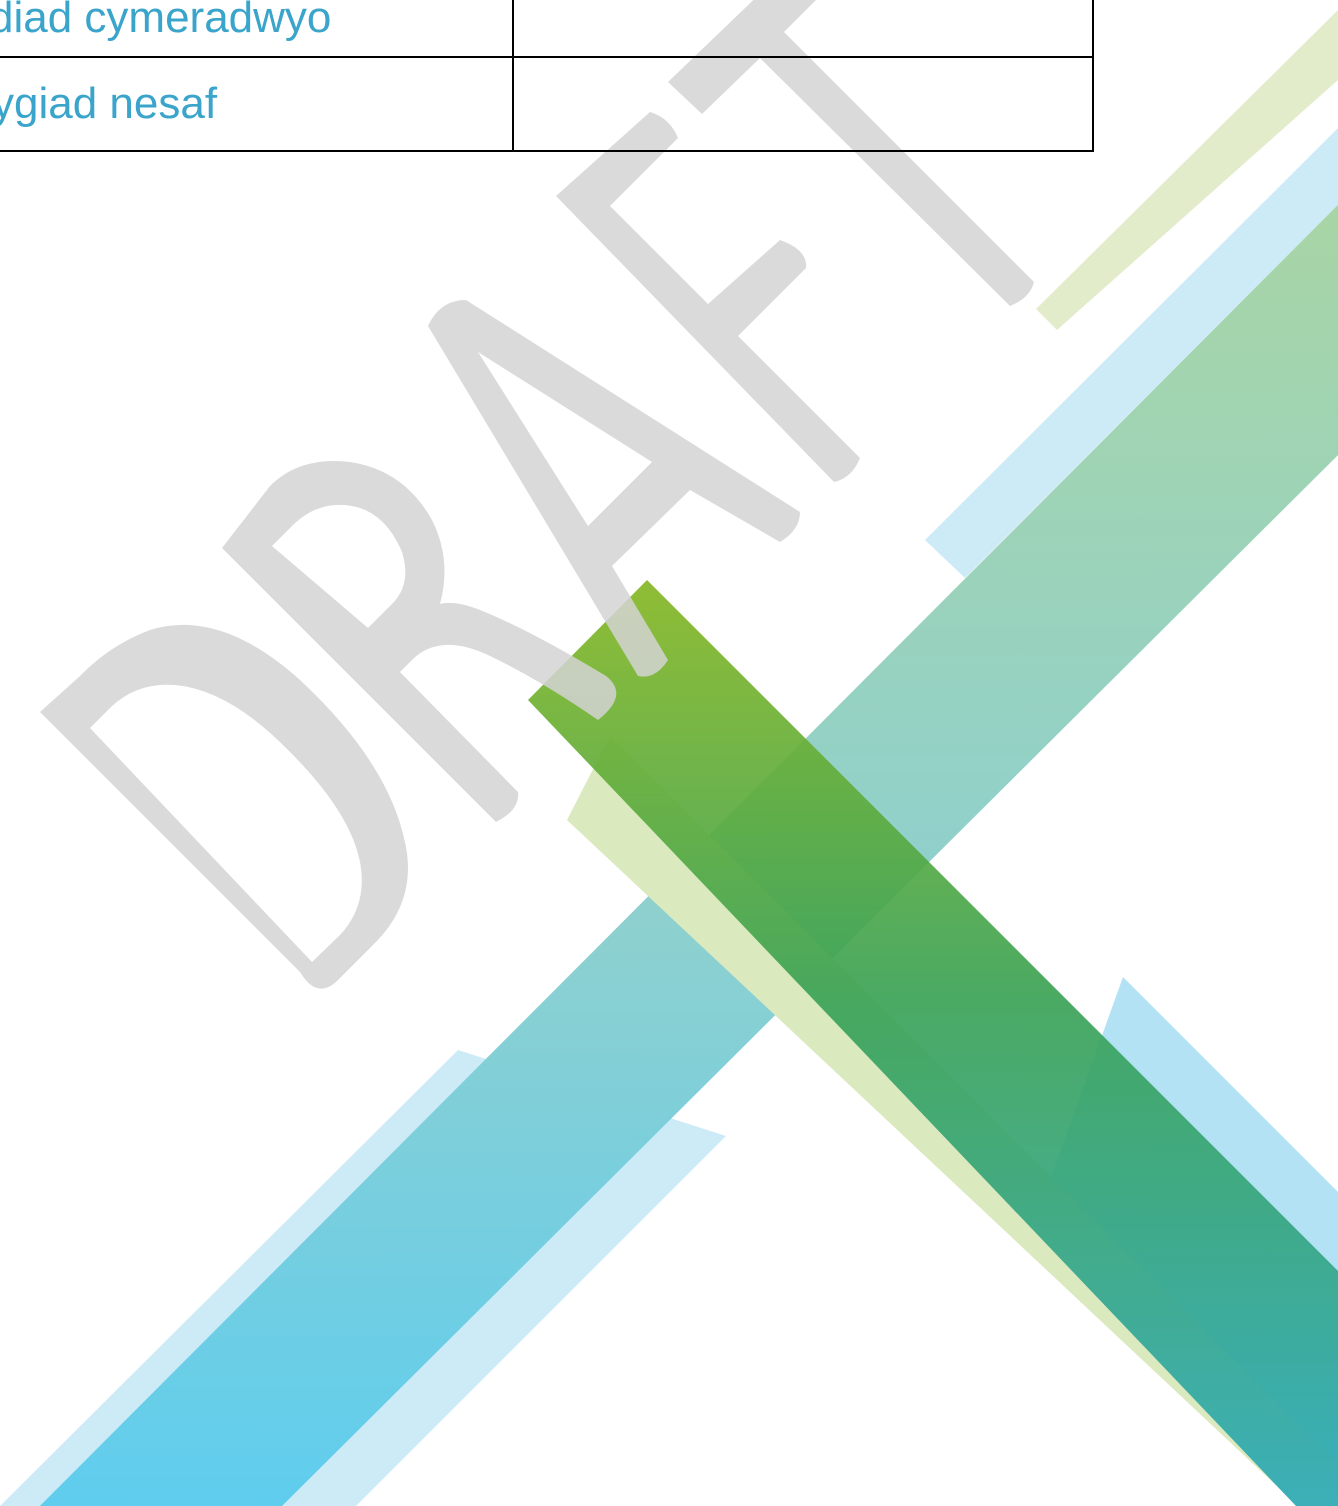  Describe the element at coordinates (803, 29) in the screenshot. I see `approval-date-value-cell` at that location.